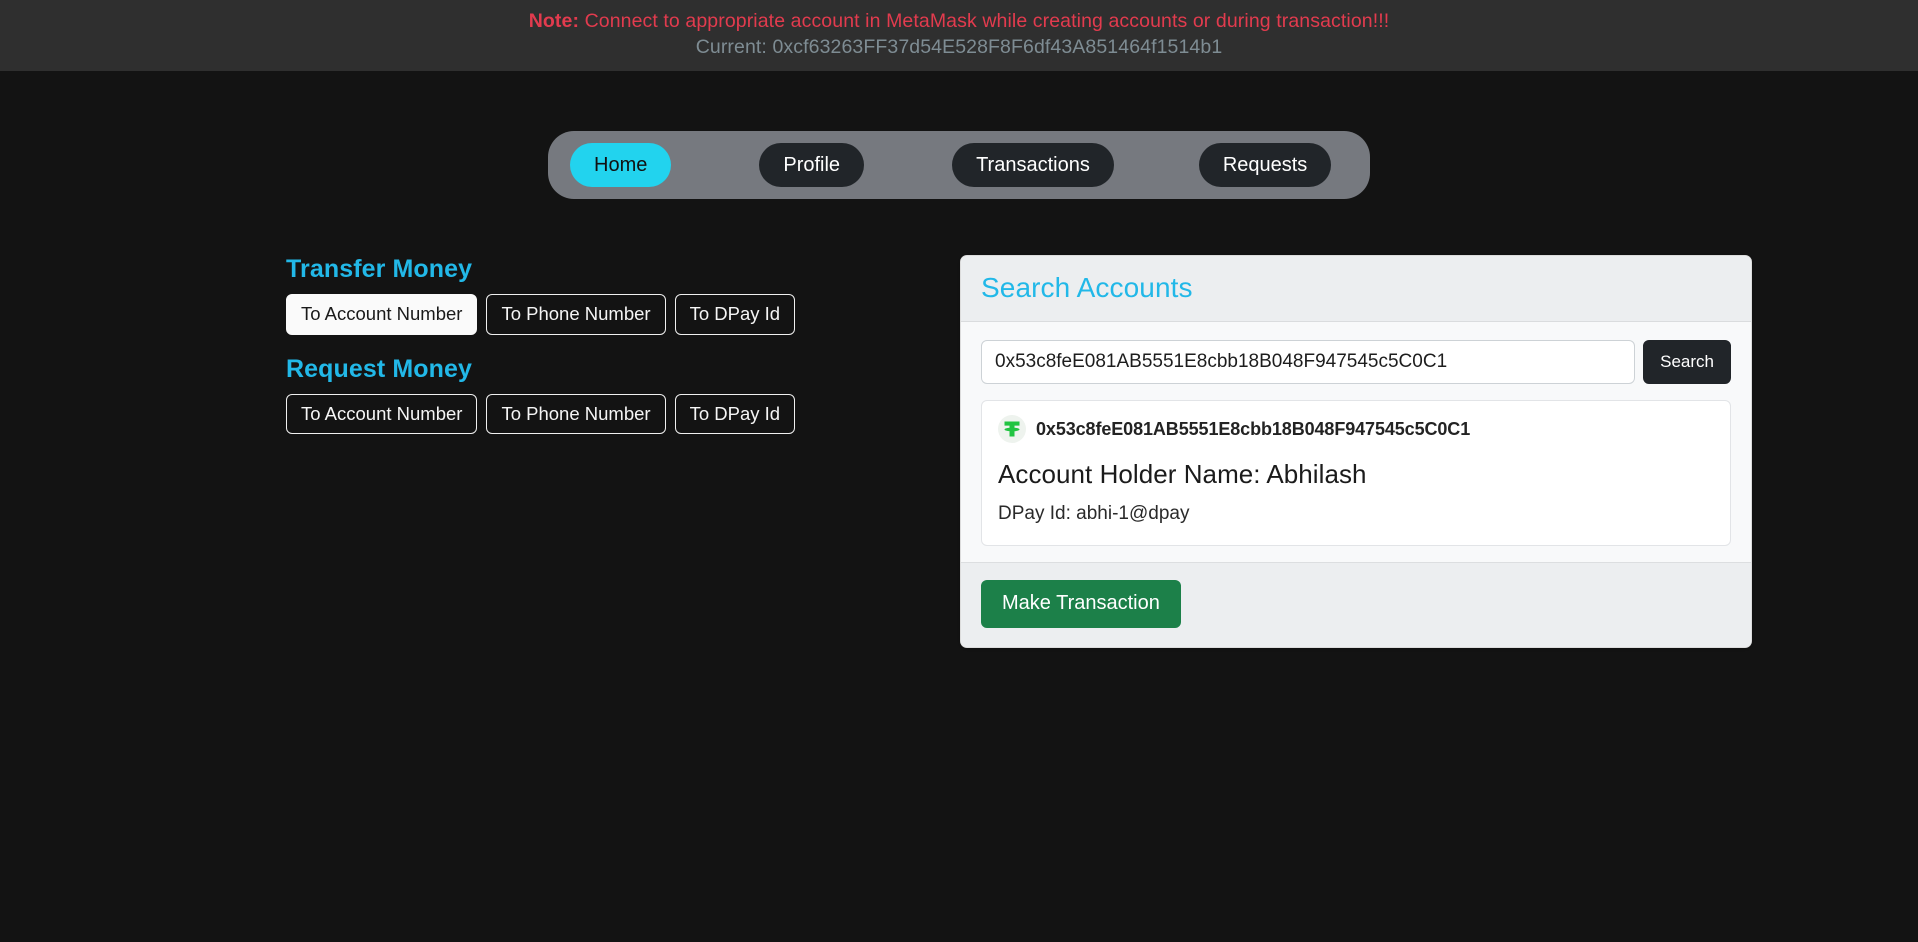  Describe the element at coordinates (812, 165) in the screenshot. I see `nav-item-profile: Profile` at that location.